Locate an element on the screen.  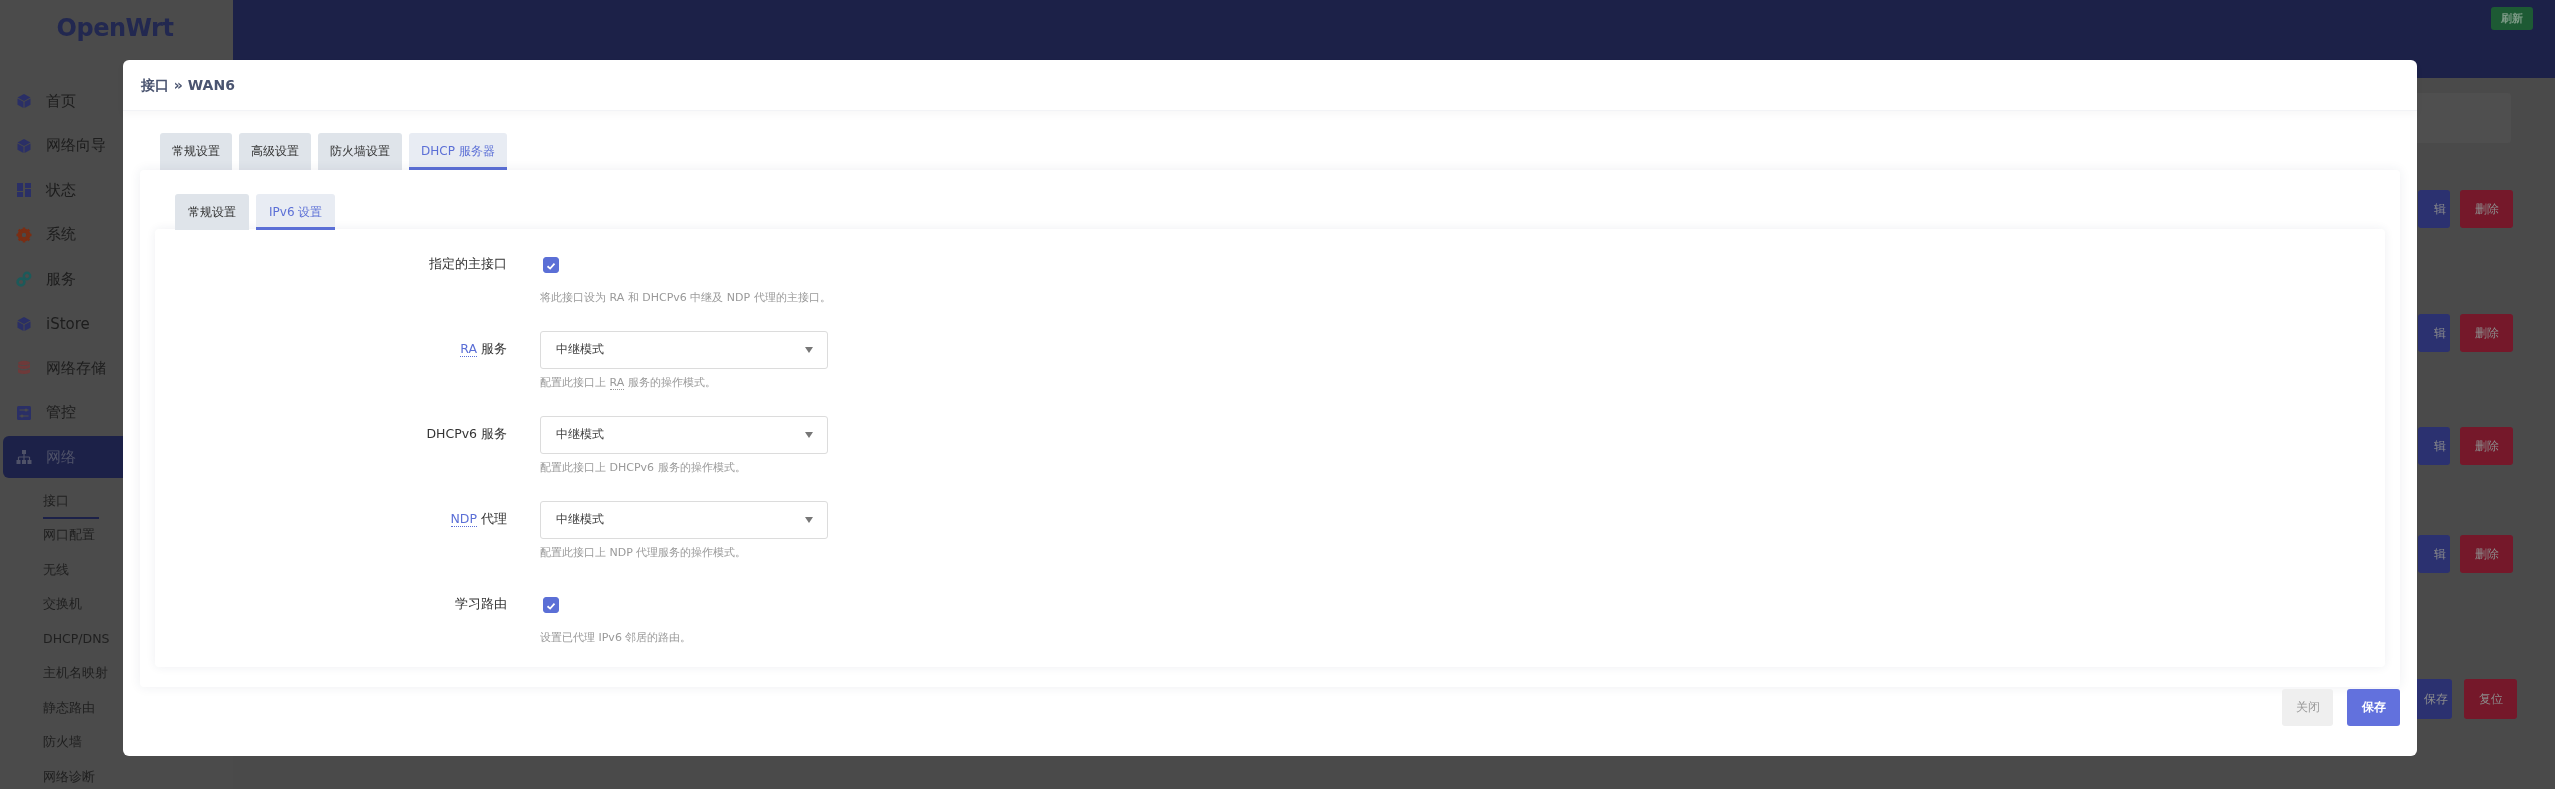
database-icon is located at coordinates (24, 368).